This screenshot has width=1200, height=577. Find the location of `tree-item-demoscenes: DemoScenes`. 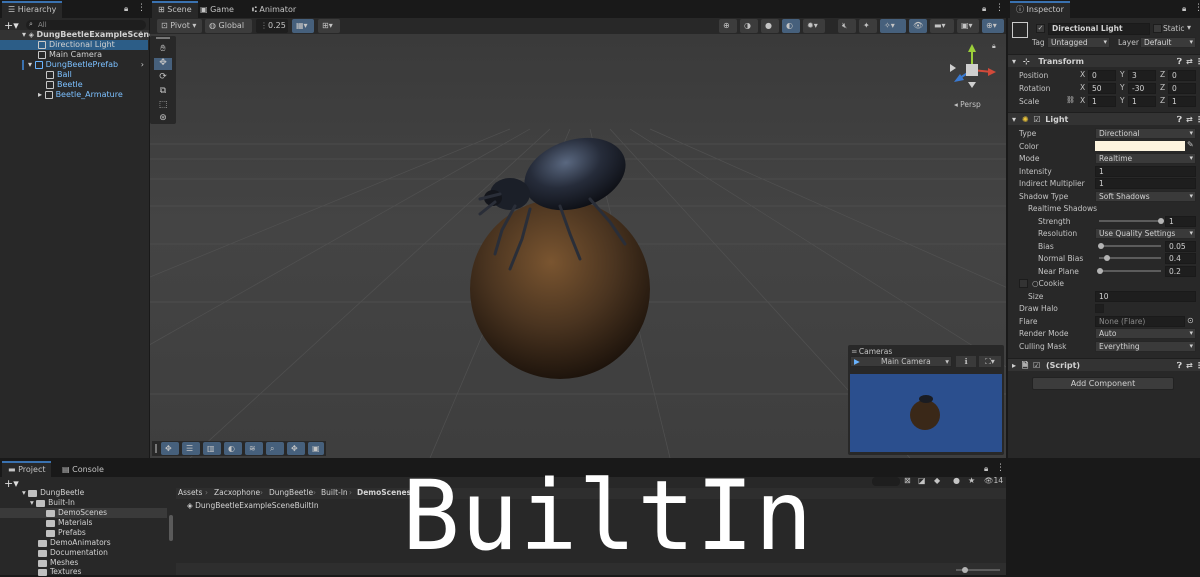

tree-item-demoscenes: DemoScenes is located at coordinates (83, 513).